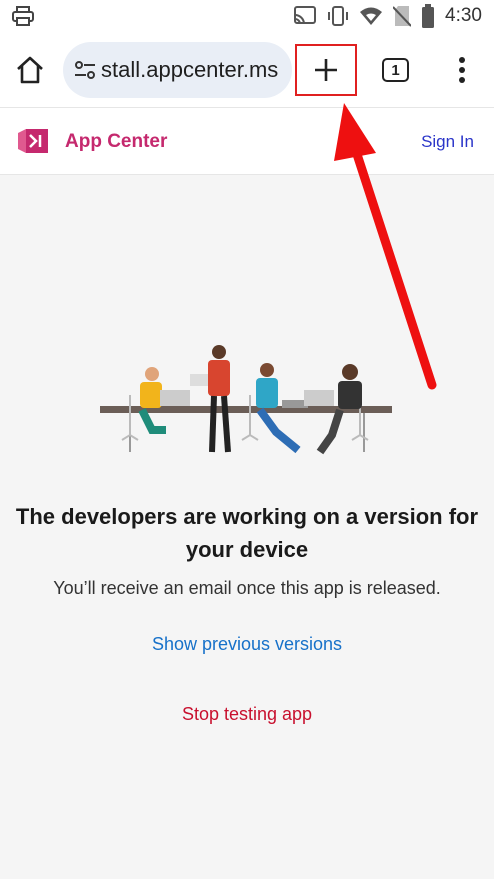 This screenshot has width=494, height=879. What do you see at coordinates (463, 15) in the screenshot?
I see `status-time: 4:30` at bounding box center [463, 15].